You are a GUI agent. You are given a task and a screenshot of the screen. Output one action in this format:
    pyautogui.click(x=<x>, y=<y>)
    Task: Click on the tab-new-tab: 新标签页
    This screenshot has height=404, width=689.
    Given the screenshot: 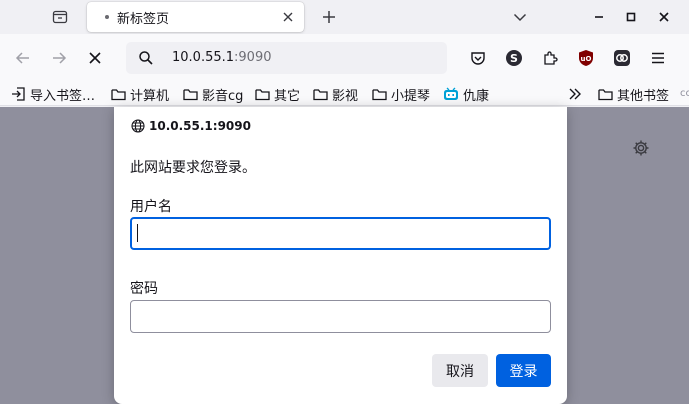 What is the action you would take?
    pyautogui.click(x=195, y=17)
    